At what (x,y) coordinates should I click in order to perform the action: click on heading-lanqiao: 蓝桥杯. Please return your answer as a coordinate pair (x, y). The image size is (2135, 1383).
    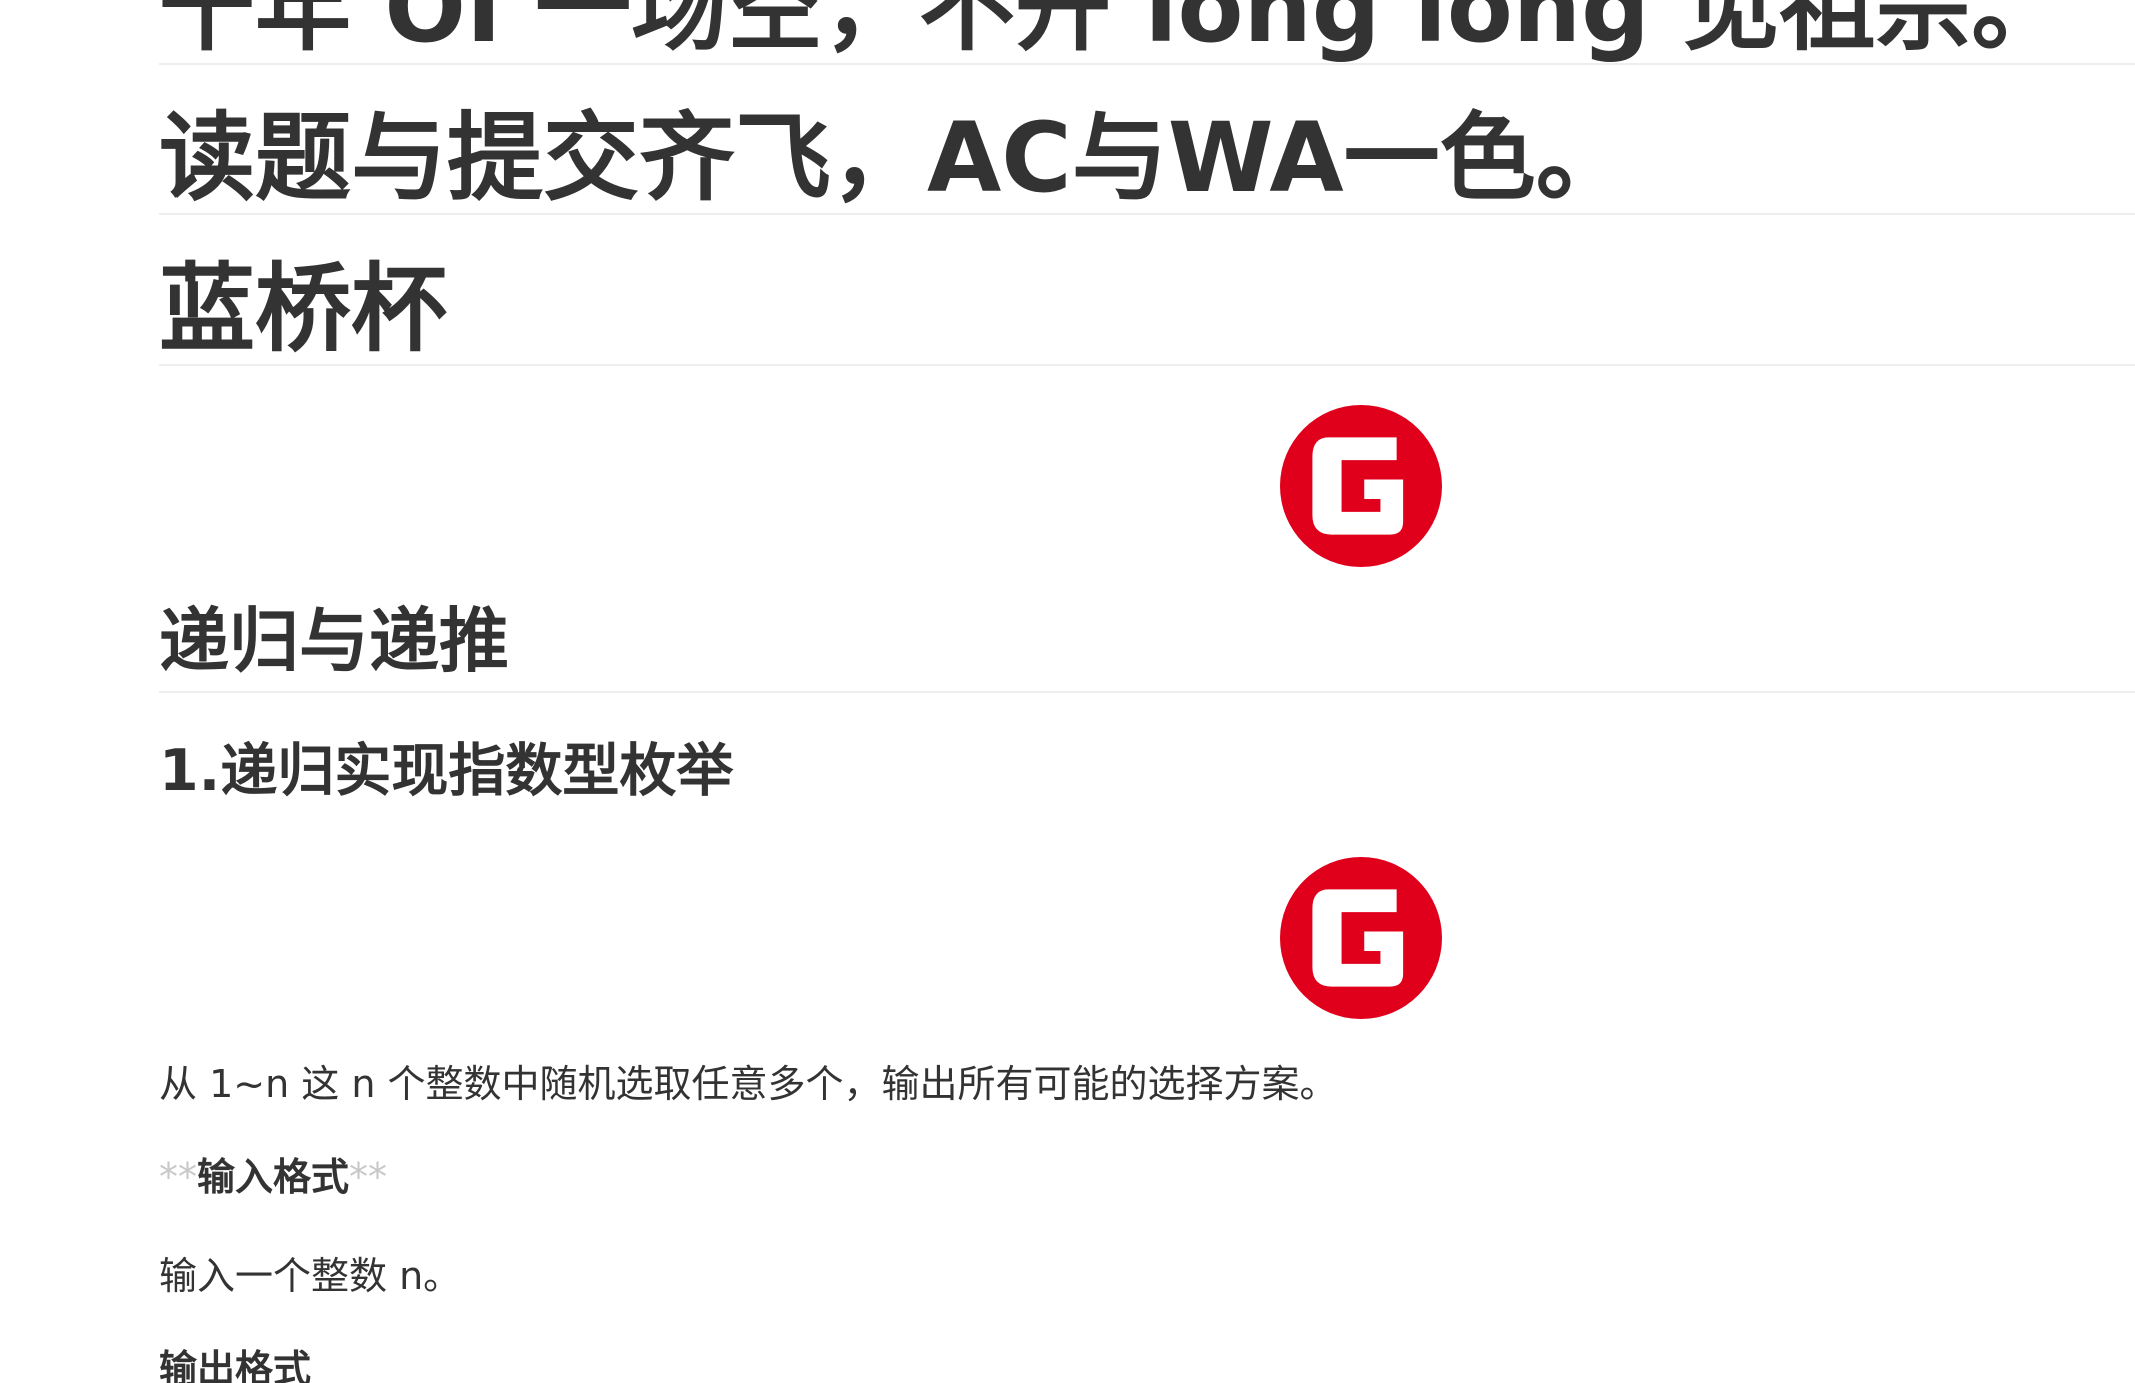
    Looking at the image, I should click on (1147, 313).